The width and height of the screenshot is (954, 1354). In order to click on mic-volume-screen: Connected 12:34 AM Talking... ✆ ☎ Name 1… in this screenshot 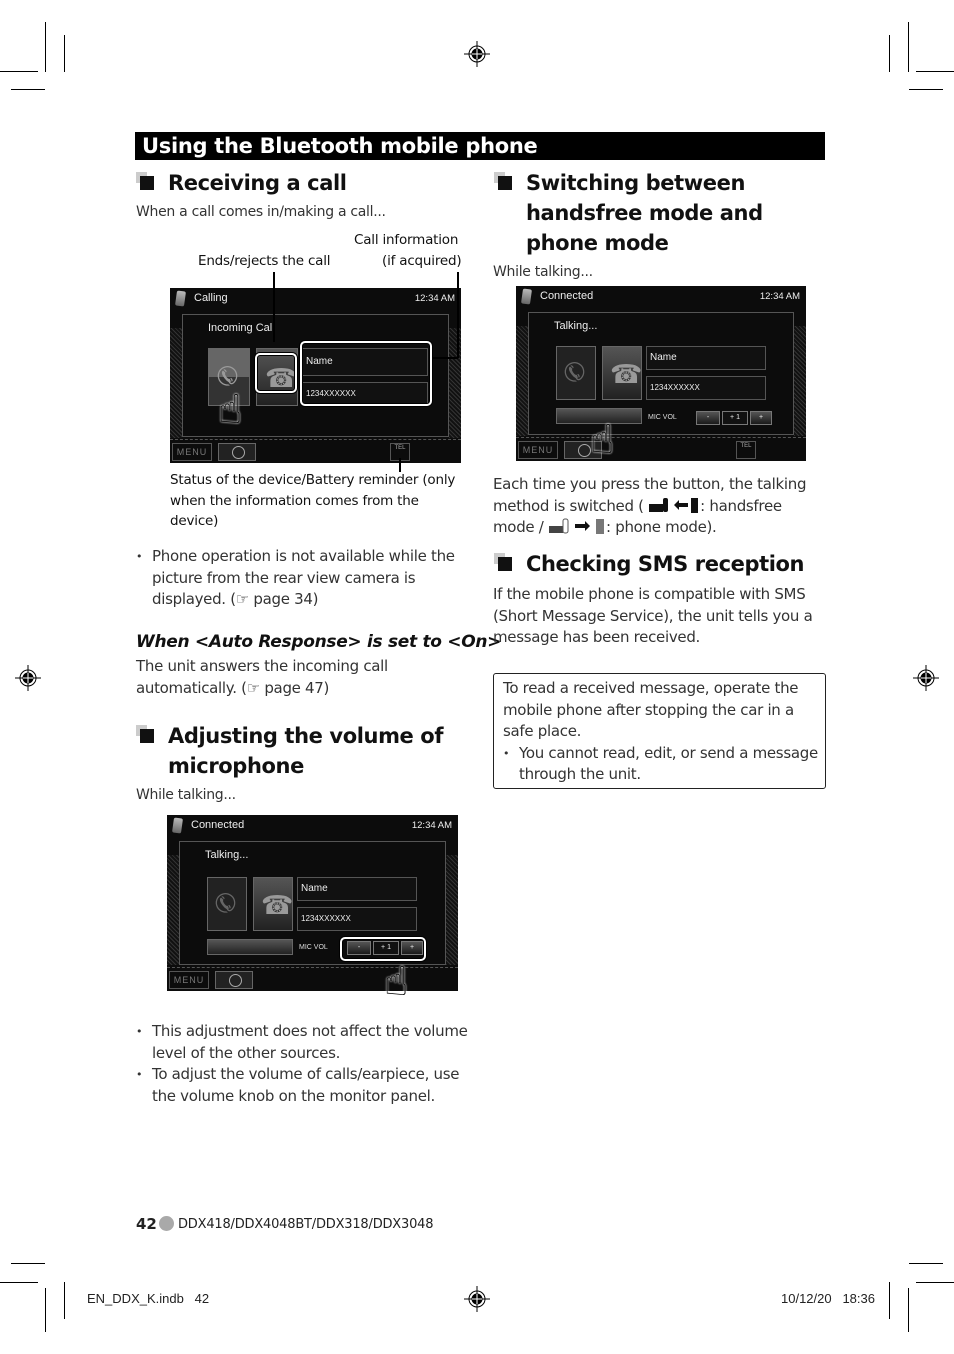, I will do `click(312, 903)`.